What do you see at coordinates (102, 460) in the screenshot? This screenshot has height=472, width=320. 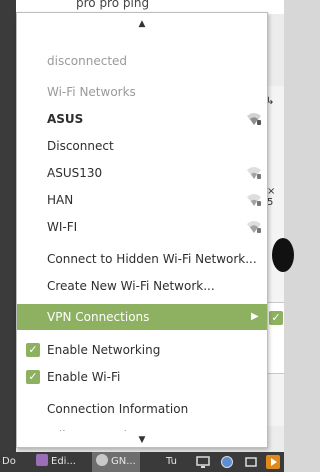 I see `gnome-app-icon` at bounding box center [102, 460].